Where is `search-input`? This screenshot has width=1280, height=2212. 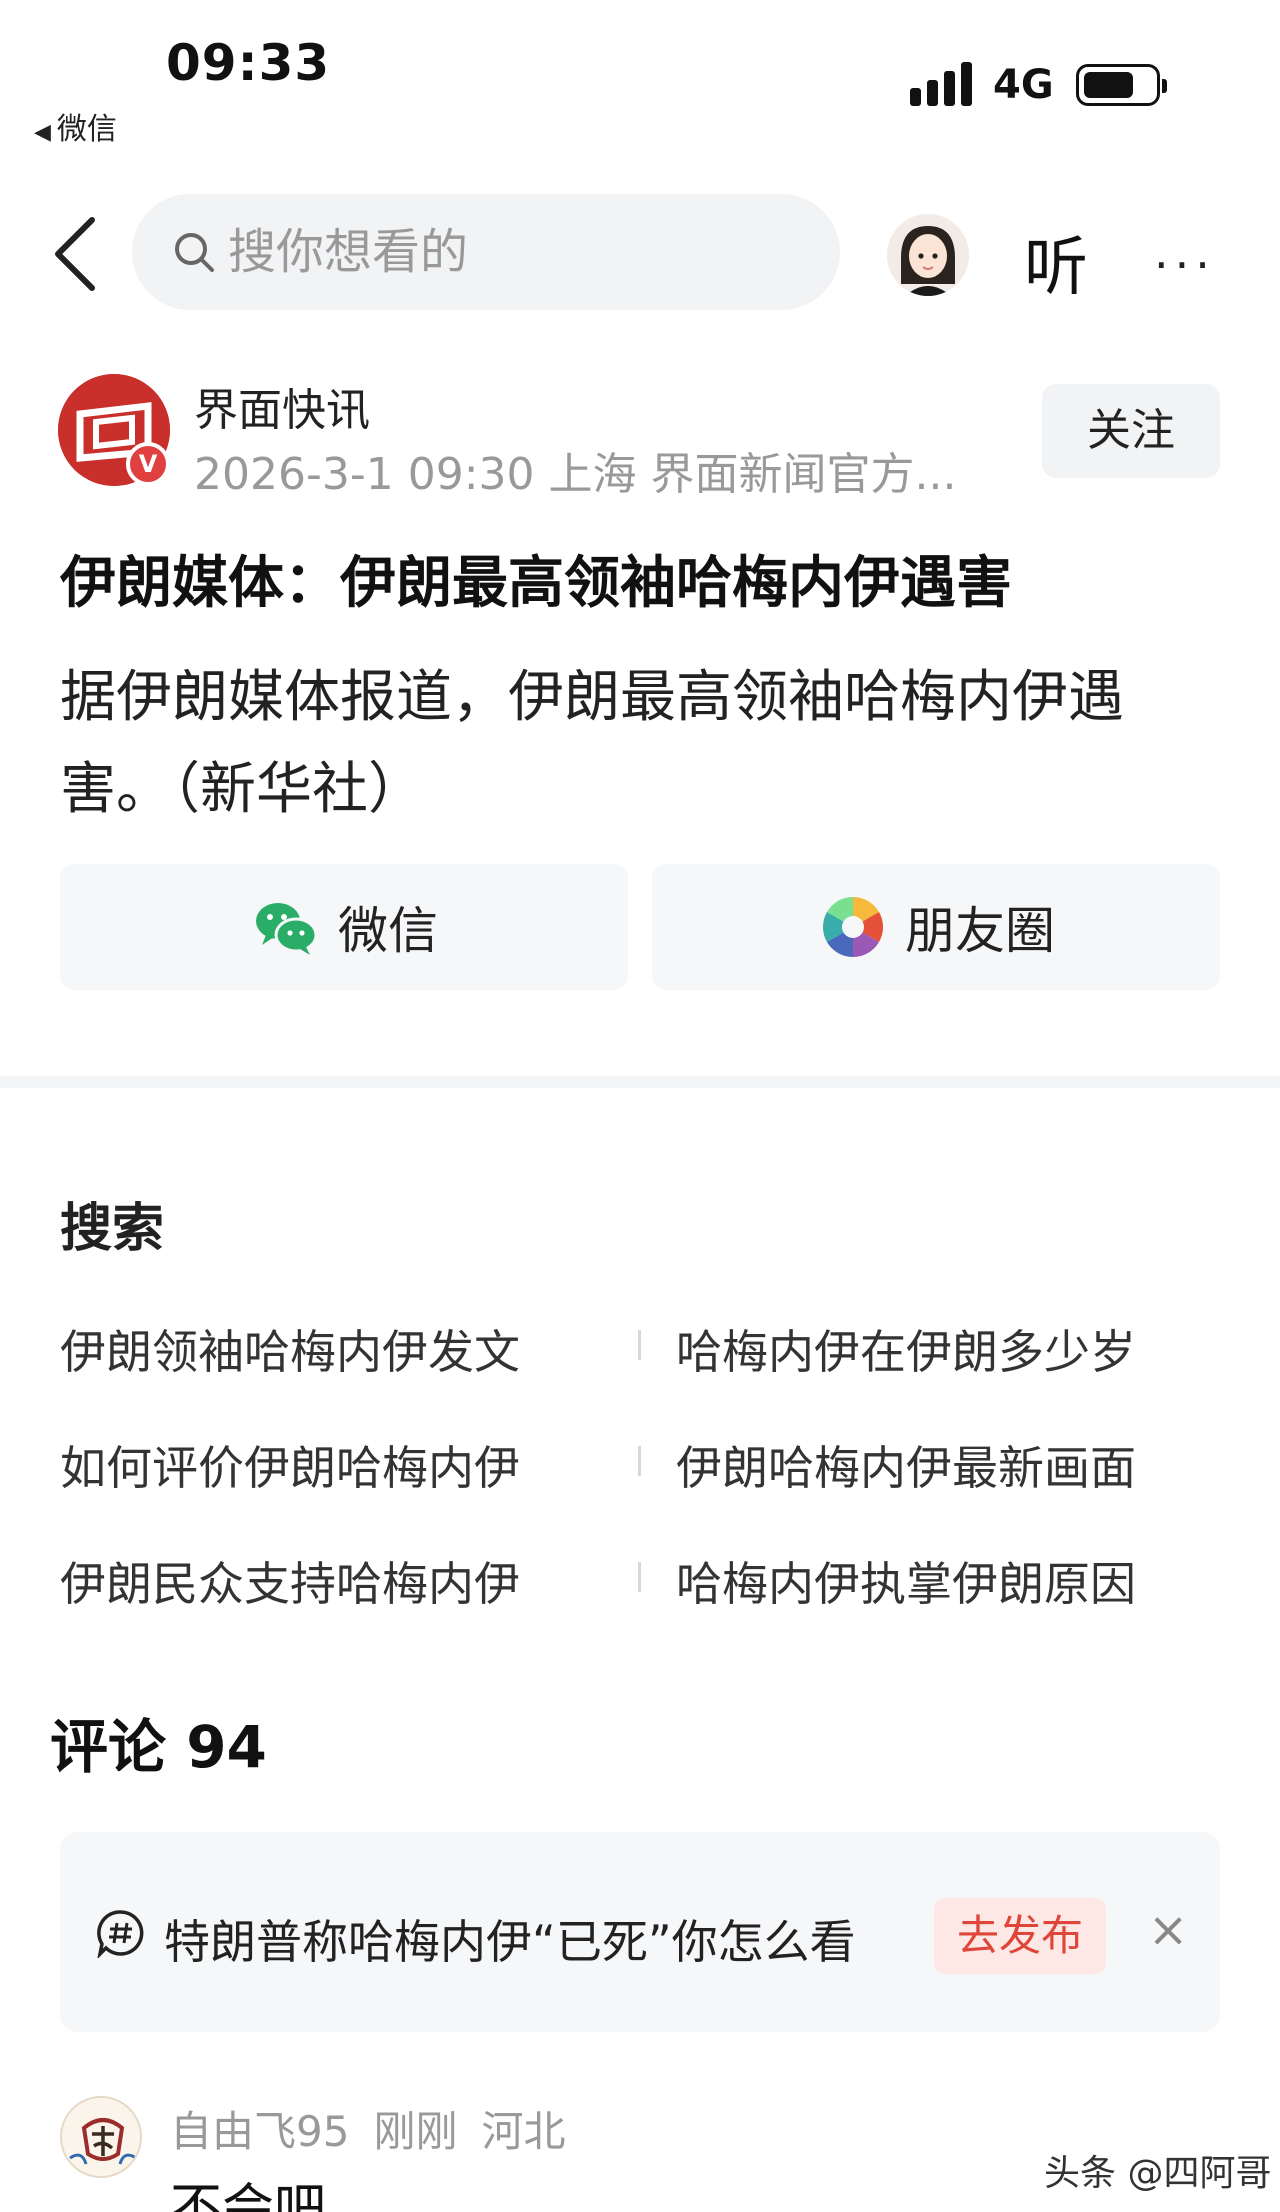
search-input is located at coordinates (508, 252).